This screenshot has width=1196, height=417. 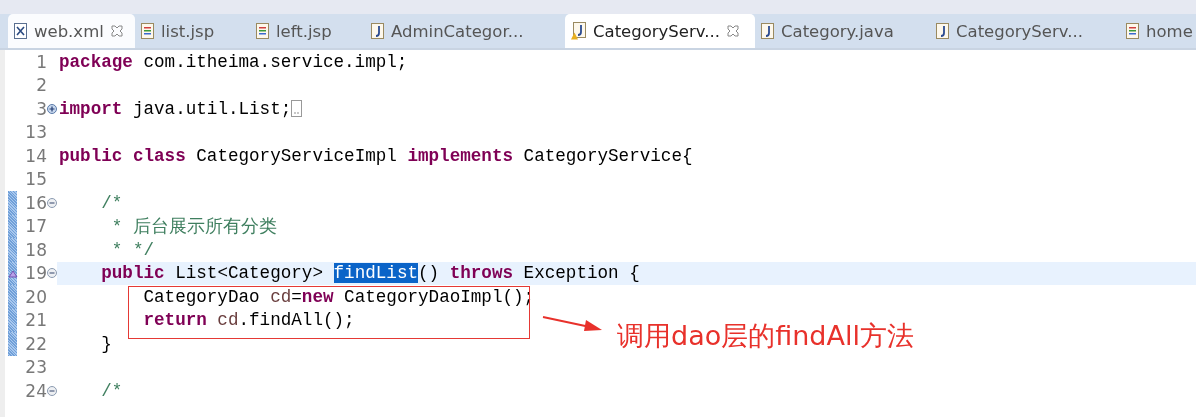 What do you see at coordinates (192, 31) in the screenshot?
I see `editor-tab: list.jsp` at bounding box center [192, 31].